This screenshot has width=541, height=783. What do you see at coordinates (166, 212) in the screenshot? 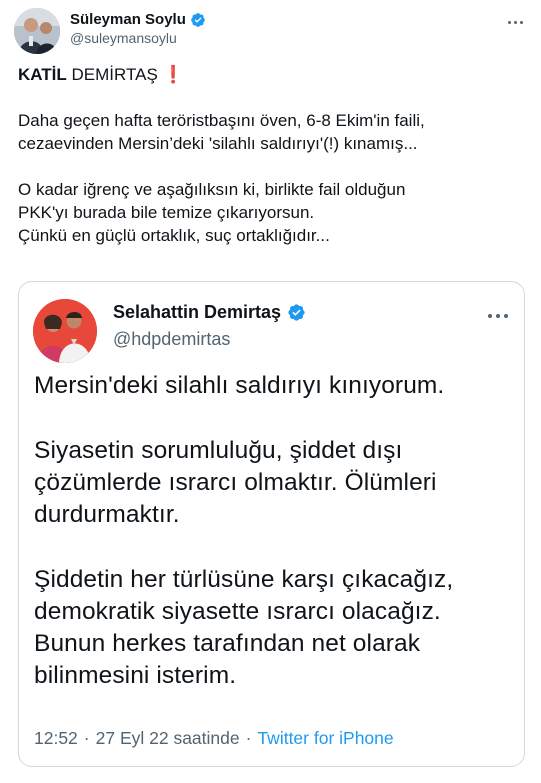
I see `tweet-line: PKK'yı burada bile temize çıkarıyorsun.` at bounding box center [166, 212].